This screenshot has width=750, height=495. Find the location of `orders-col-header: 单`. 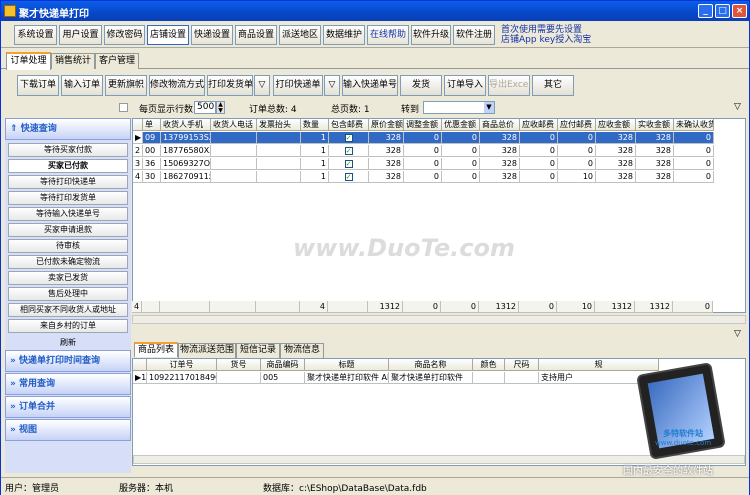

orders-col-header: 单 is located at coordinates (152, 125).